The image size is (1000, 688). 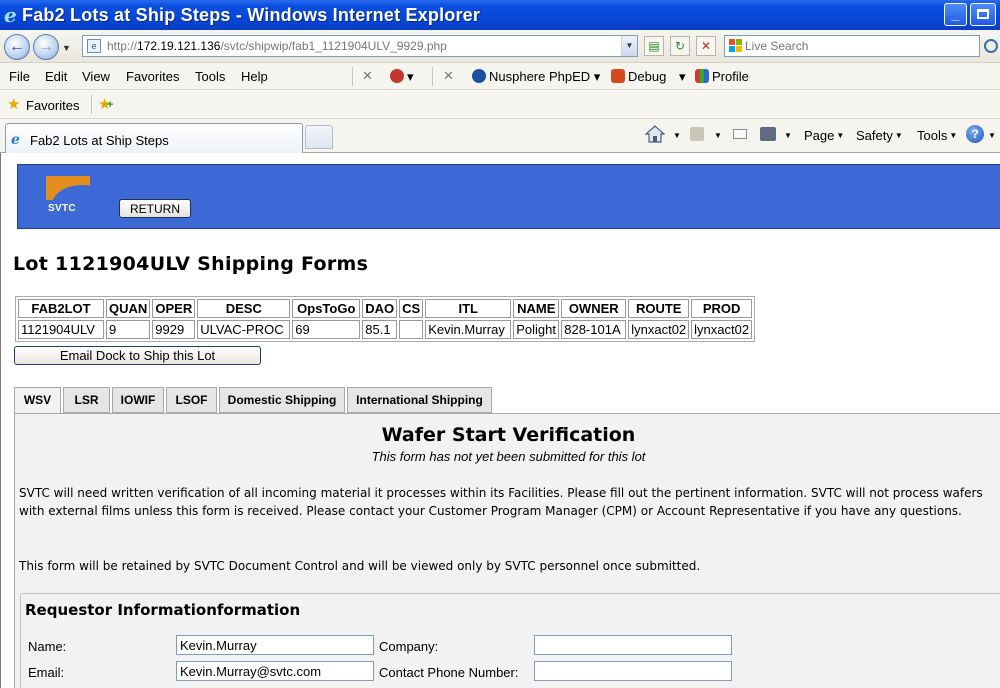 I want to click on nusphere-phped-menu: Nusphere PhpED ▾, so click(x=536, y=77).